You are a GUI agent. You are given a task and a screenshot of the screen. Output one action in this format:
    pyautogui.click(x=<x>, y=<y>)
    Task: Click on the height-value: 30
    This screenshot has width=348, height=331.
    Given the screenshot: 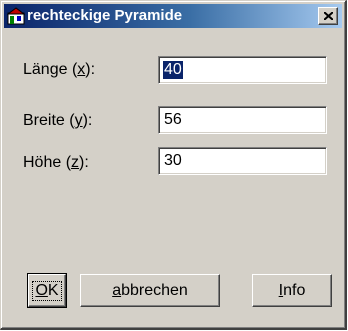 What is the action you would take?
    pyautogui.click(x=173, y=160)
    